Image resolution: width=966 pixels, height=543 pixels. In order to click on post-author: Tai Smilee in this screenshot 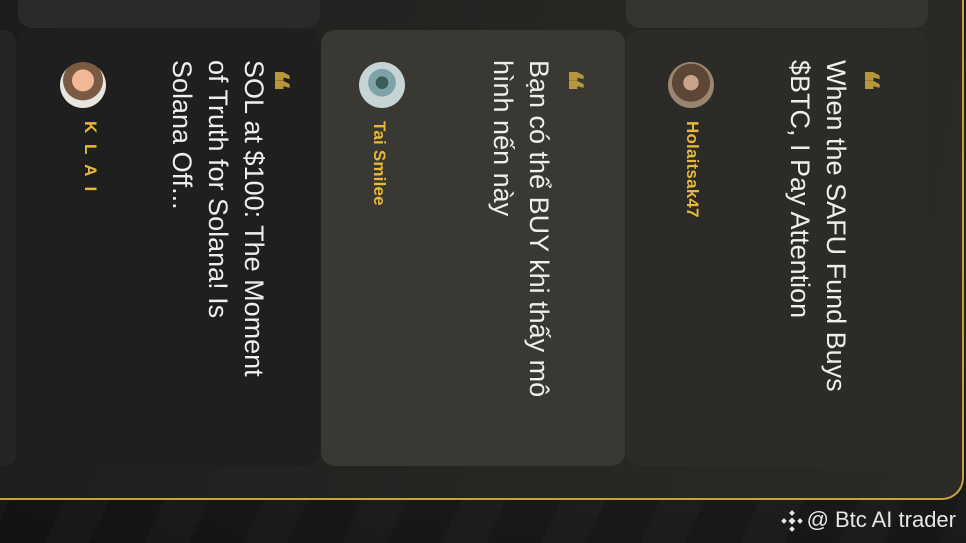, I will do `click(379, 163)`.